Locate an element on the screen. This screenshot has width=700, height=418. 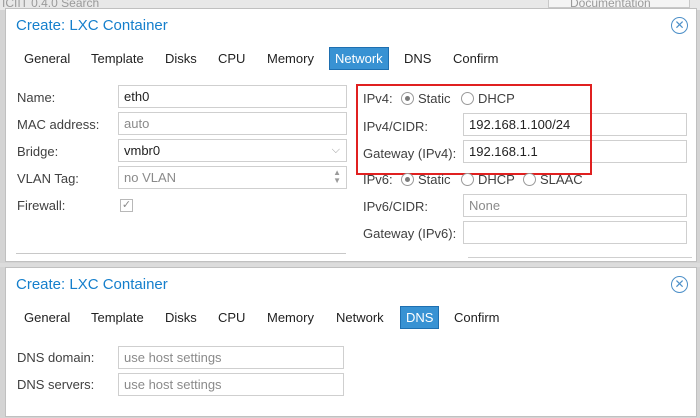
left-divider is located at coordinates (181, 253).